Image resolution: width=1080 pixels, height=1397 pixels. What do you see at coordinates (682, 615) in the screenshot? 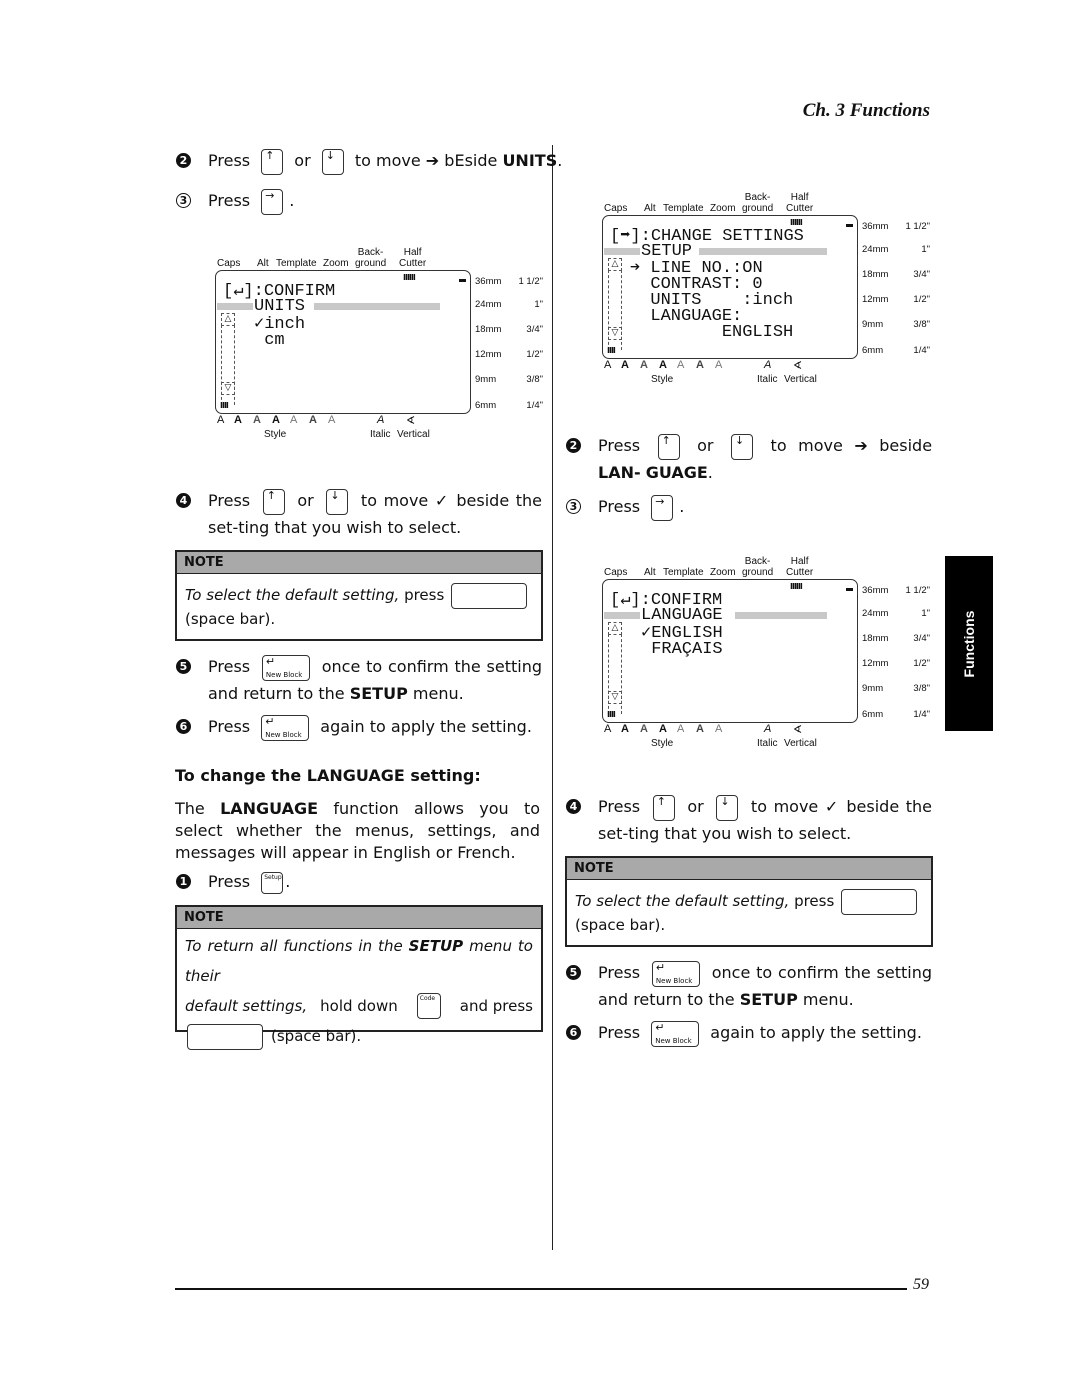
I see `lcd-section: LANGUAGE` at bounding box center [682, 615].